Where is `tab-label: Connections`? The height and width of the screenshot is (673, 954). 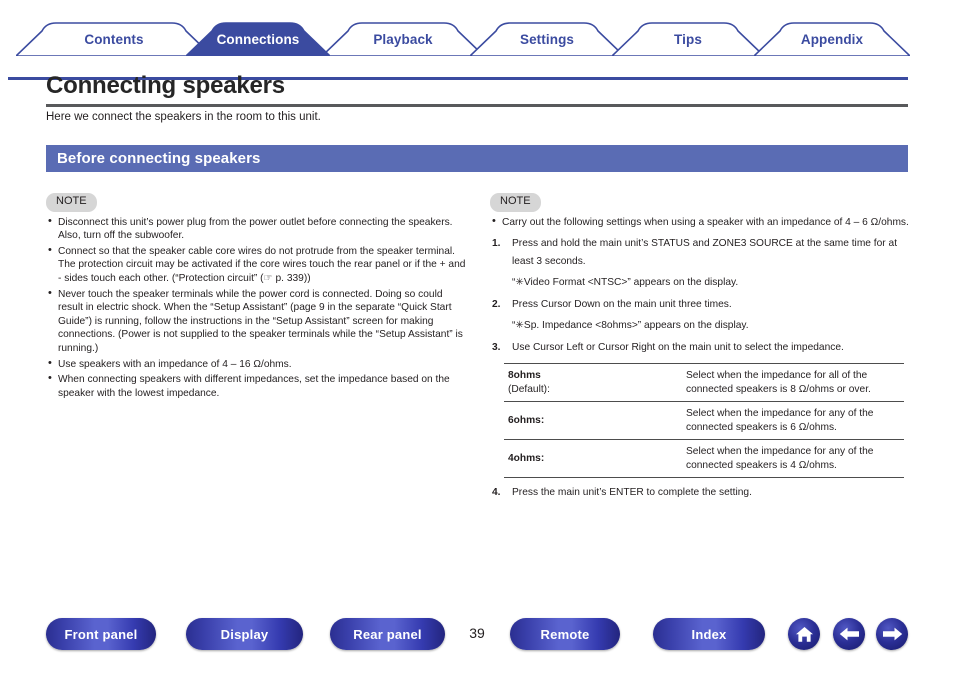
tab-label: Connections is located at coordinates (258, 39).